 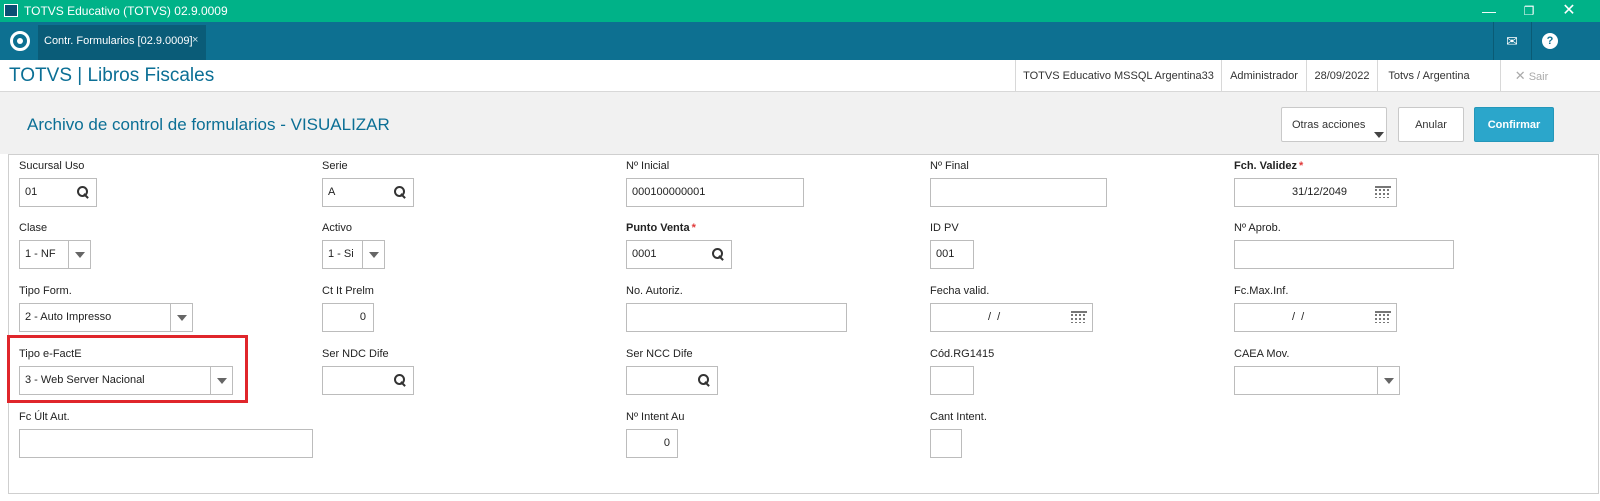 What do you see at coordinates (112, 75) in the screenshot?
I see `module-title: TOTVS | Libros Fiscales` at bounding box center [112, 75].